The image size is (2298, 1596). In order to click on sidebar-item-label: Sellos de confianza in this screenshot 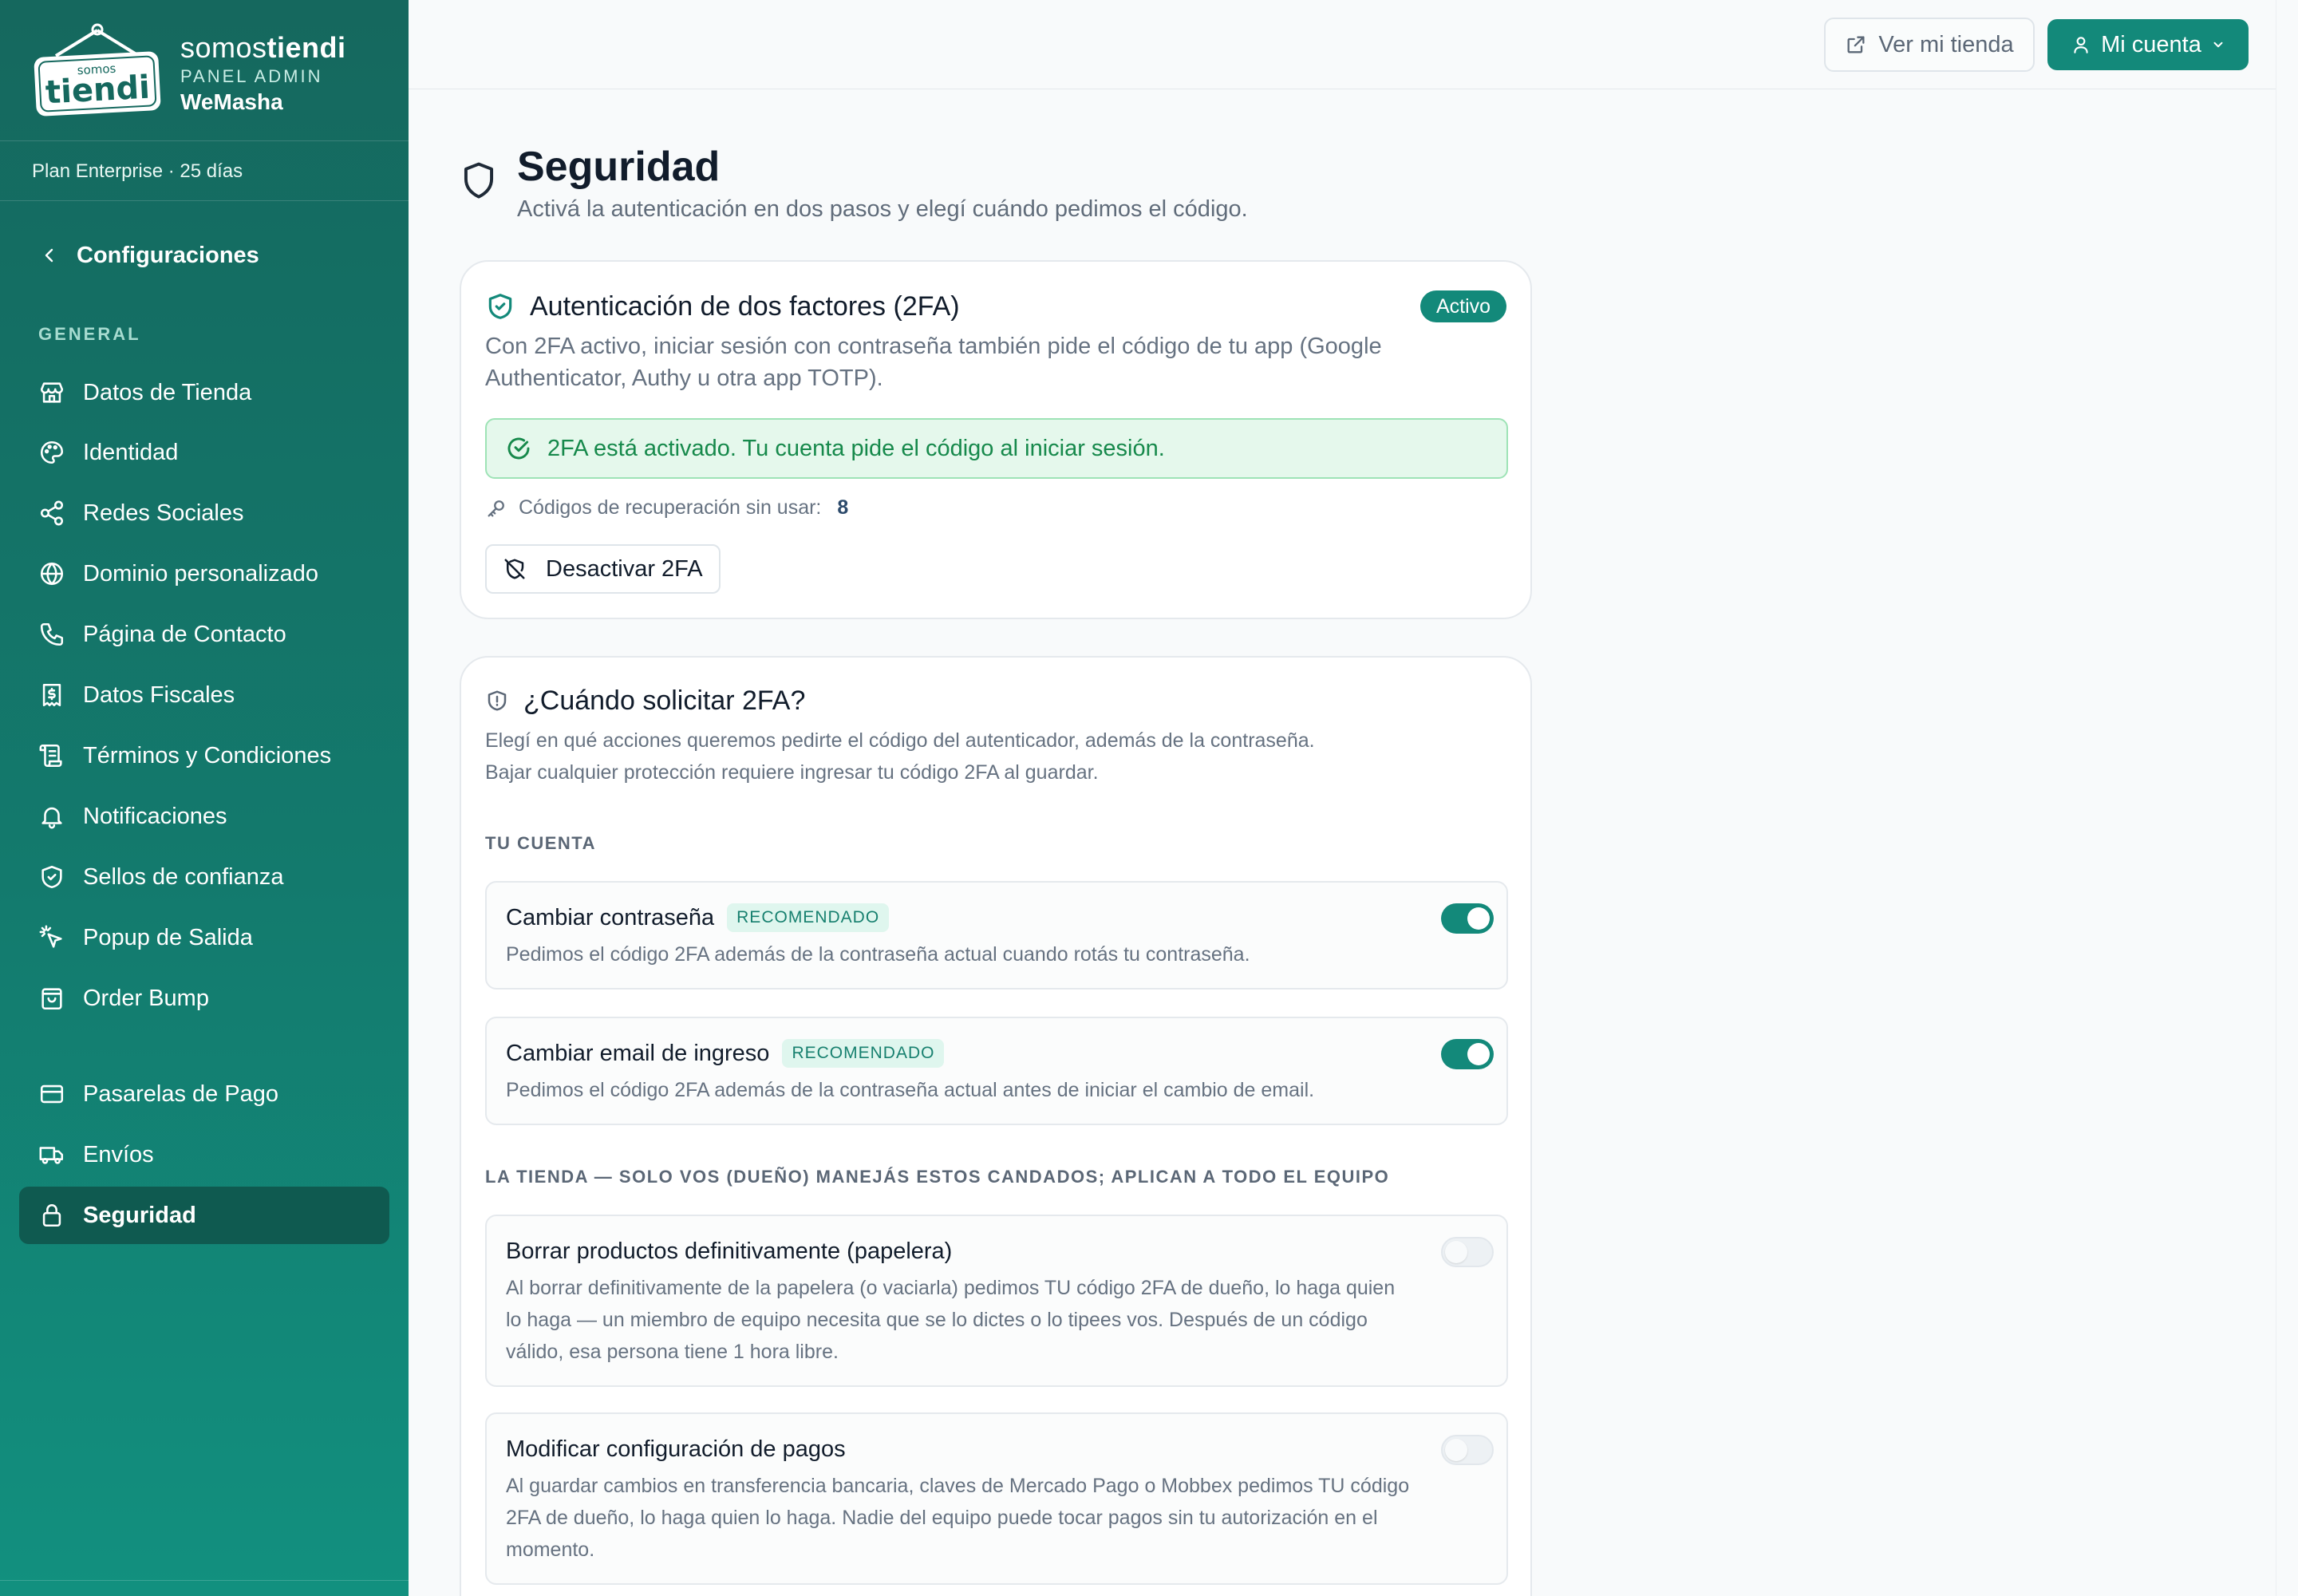, I will do `click(184, 876)`.